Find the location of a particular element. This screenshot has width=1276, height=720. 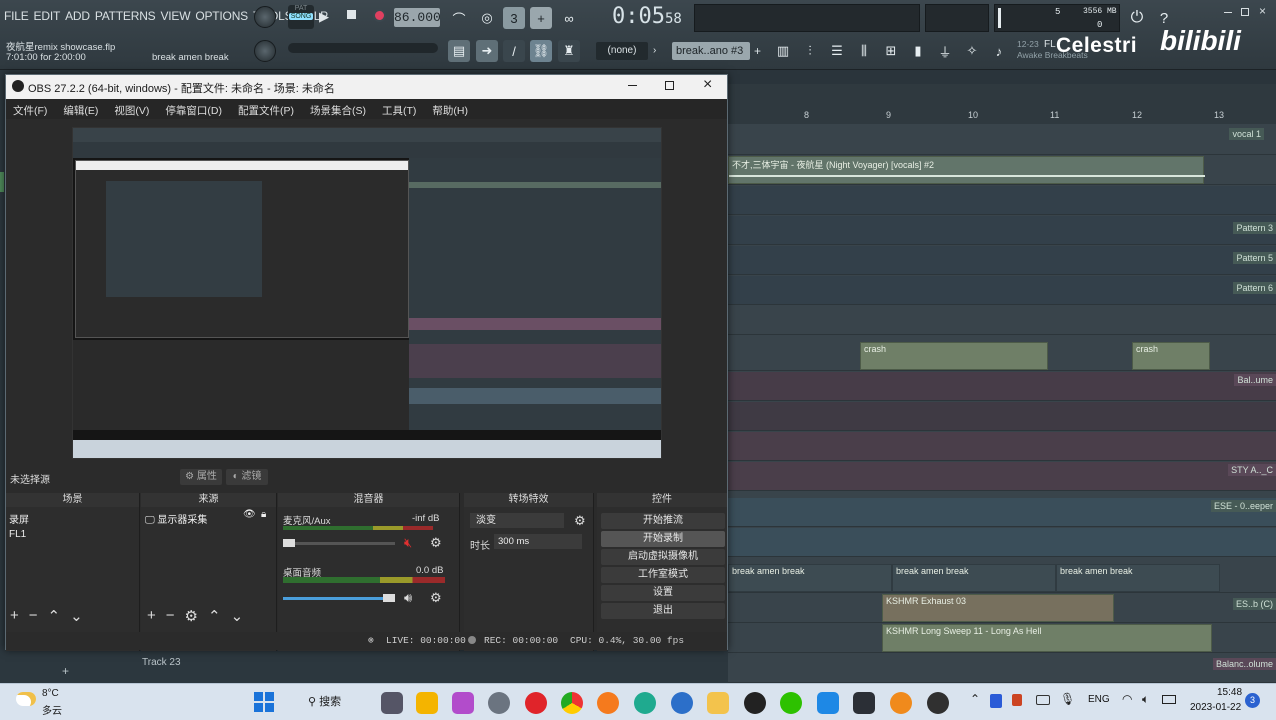

playlist-close-icon: × is located at coordinates (1247, 85).